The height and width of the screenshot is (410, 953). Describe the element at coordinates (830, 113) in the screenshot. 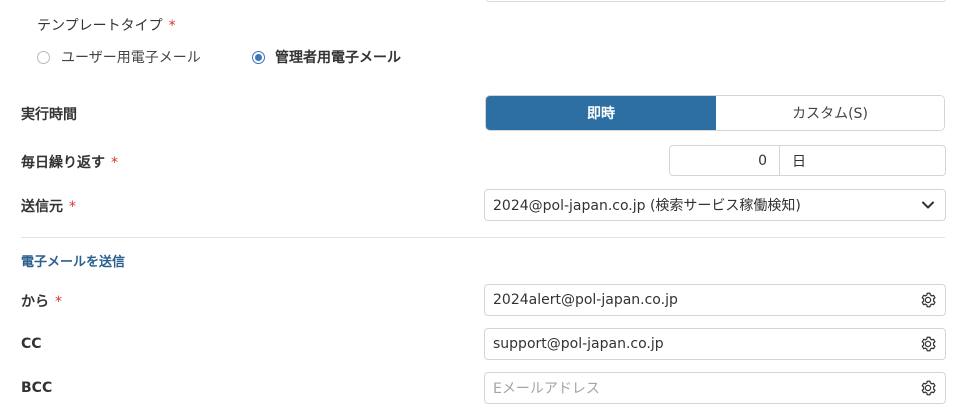

I see `custom-button: カスタム(S)` at that location.